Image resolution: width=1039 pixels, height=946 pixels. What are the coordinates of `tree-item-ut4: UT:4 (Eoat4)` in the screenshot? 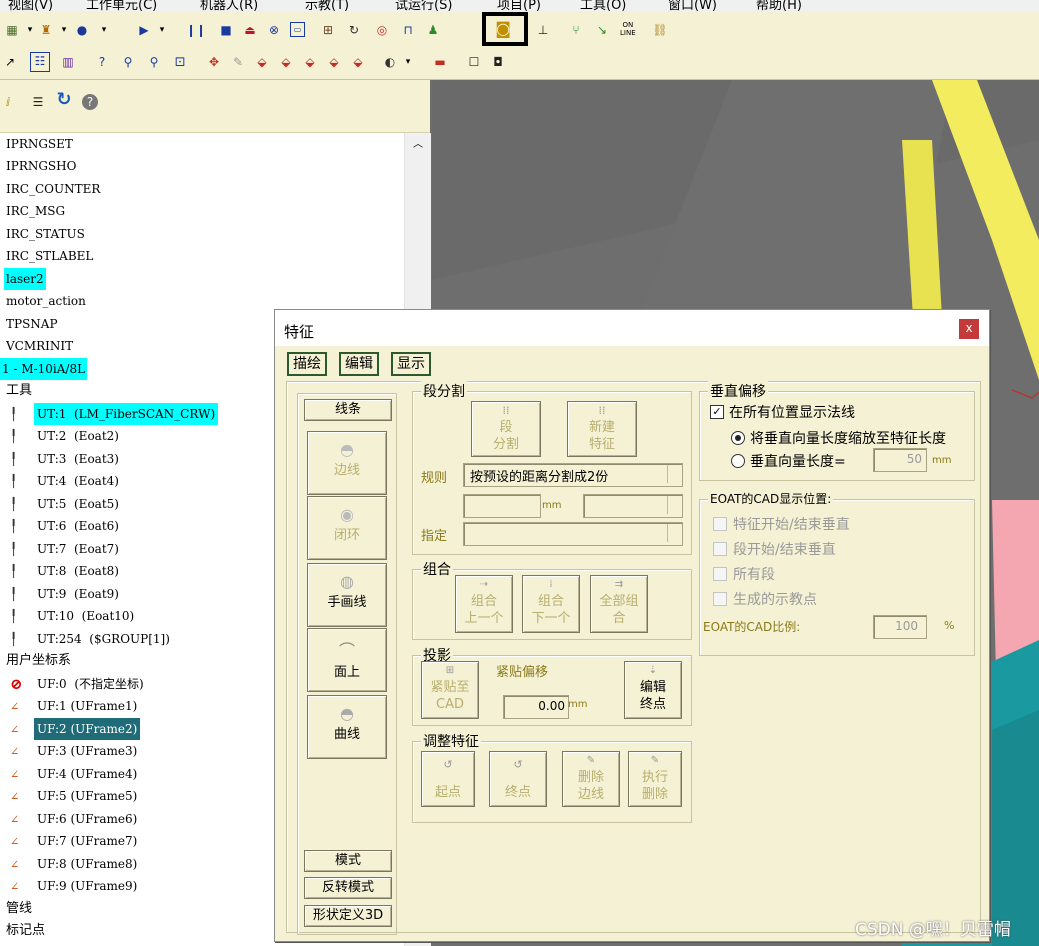 It's located at (78, 481).